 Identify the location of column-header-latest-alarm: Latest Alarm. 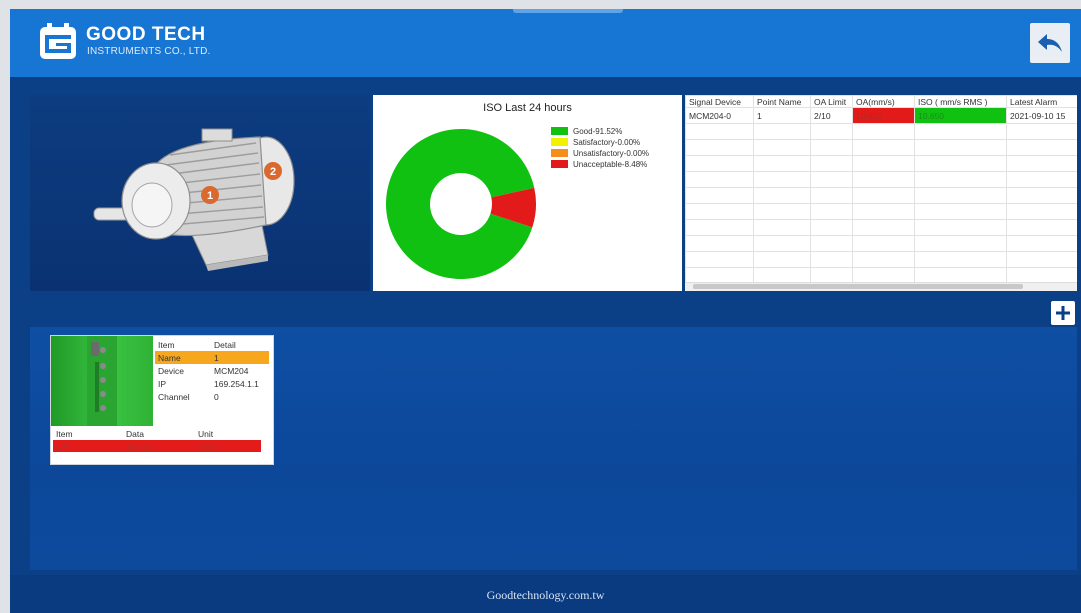
(1041, 101).